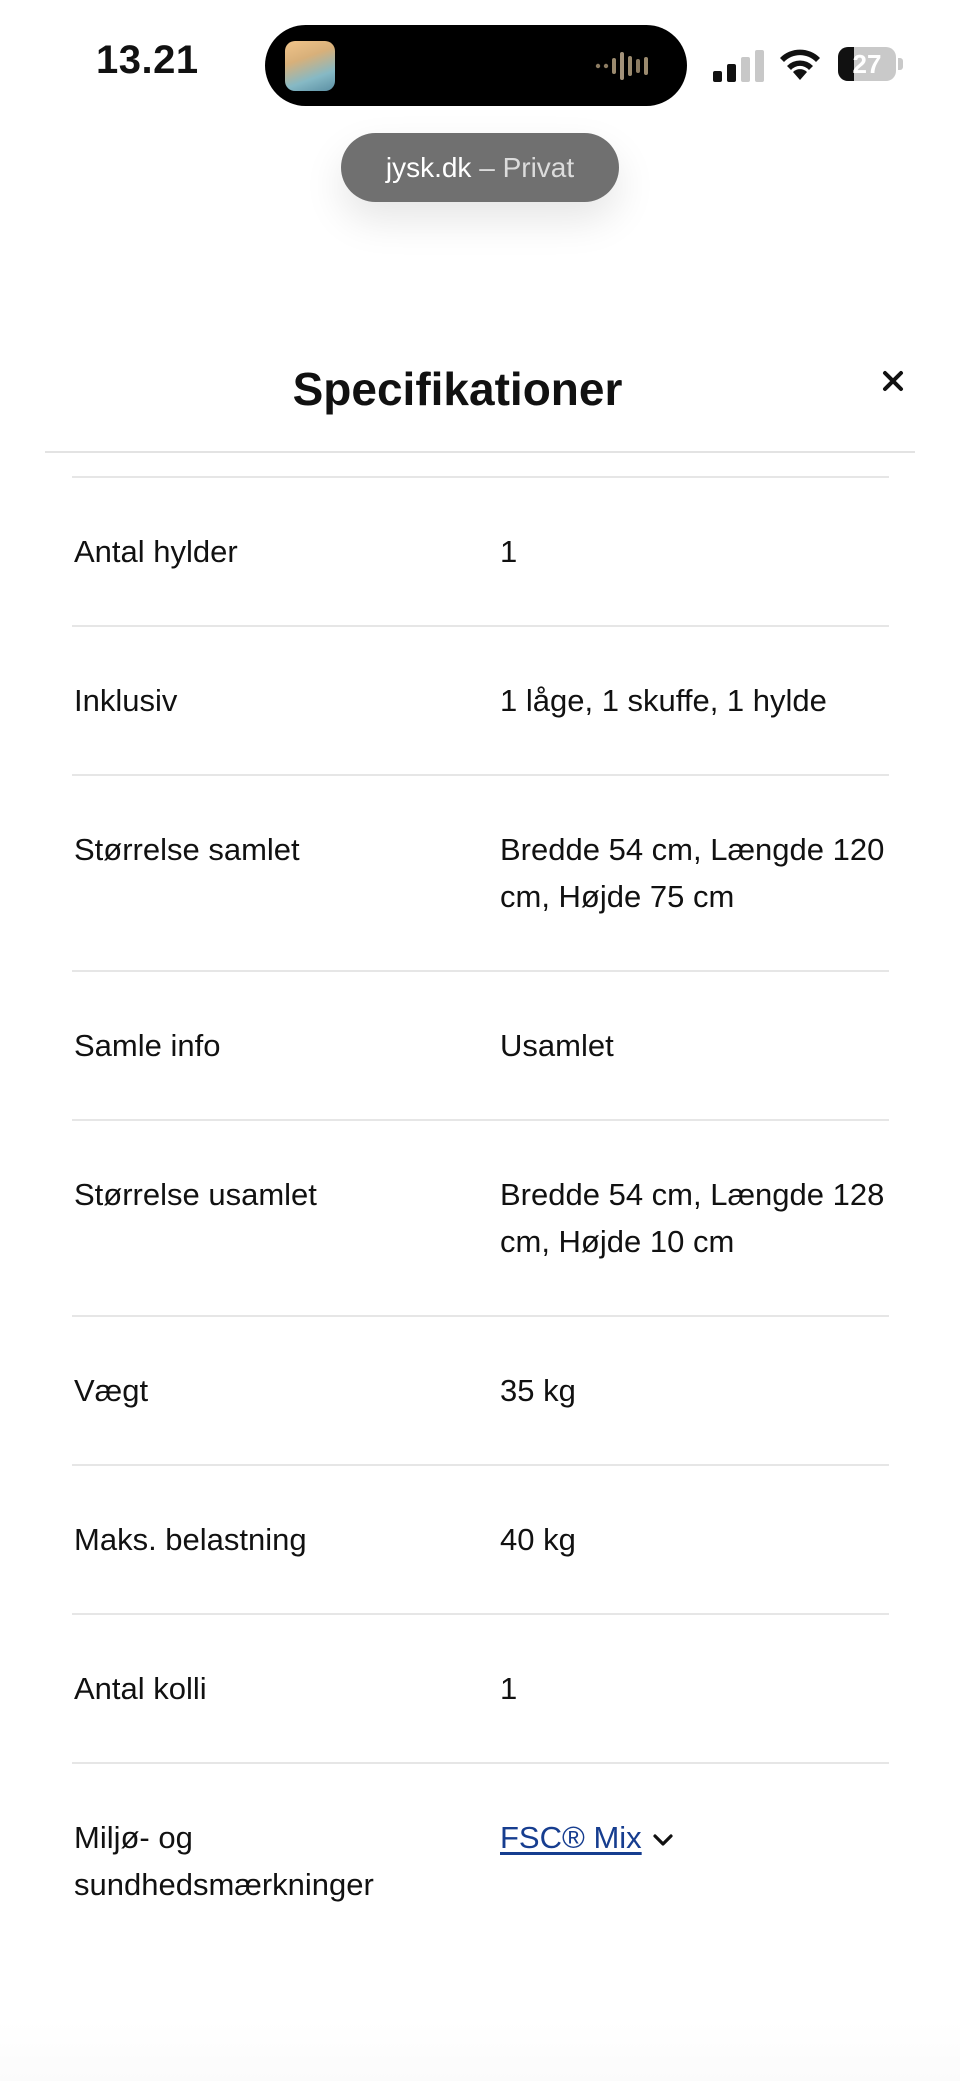  I want to click on chevron-down-icon, so click(663, 1840).